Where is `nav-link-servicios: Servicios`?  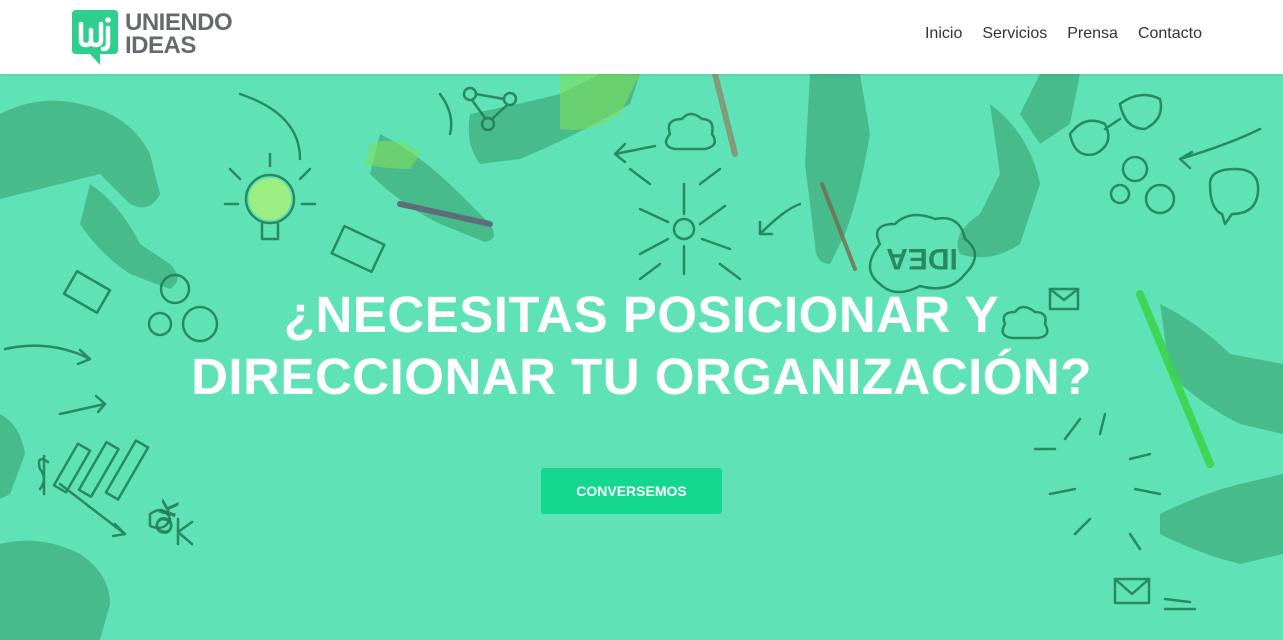
nav-link-servicios: Servicios is located at coordinates (1014, 34).